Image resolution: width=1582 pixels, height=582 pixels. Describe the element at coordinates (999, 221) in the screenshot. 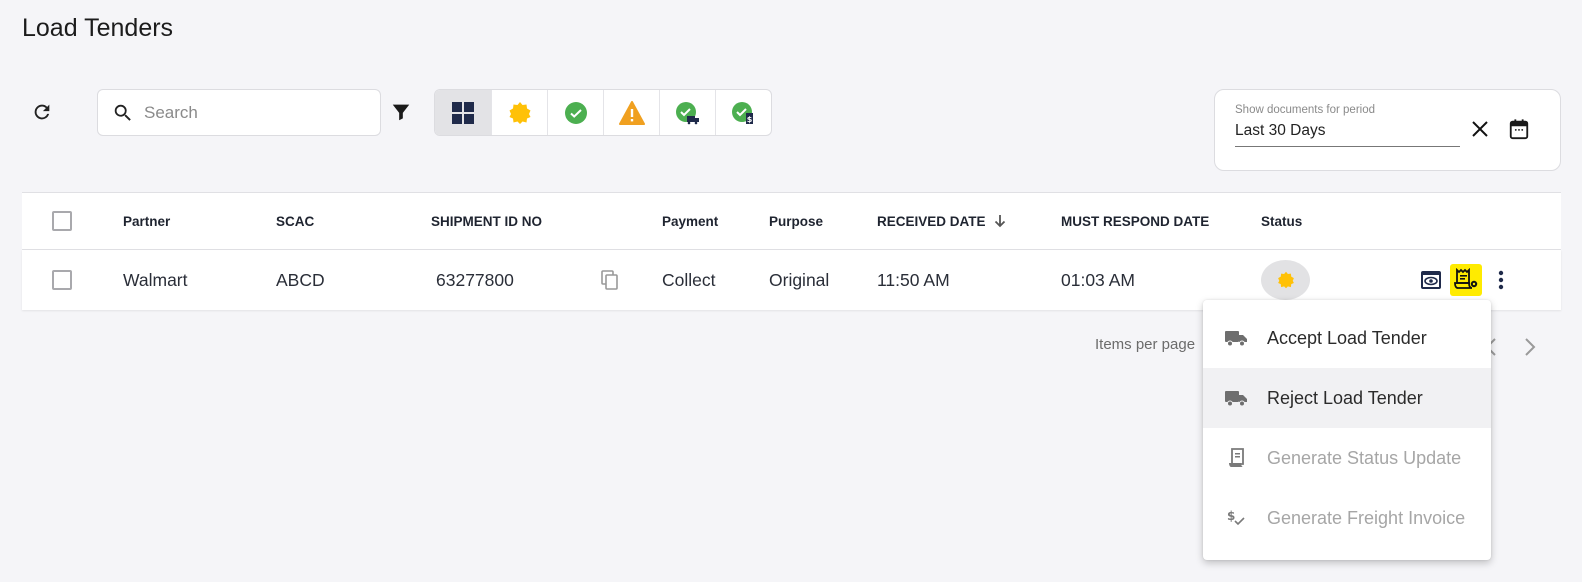

I see `sort-desc-icon` at that location.